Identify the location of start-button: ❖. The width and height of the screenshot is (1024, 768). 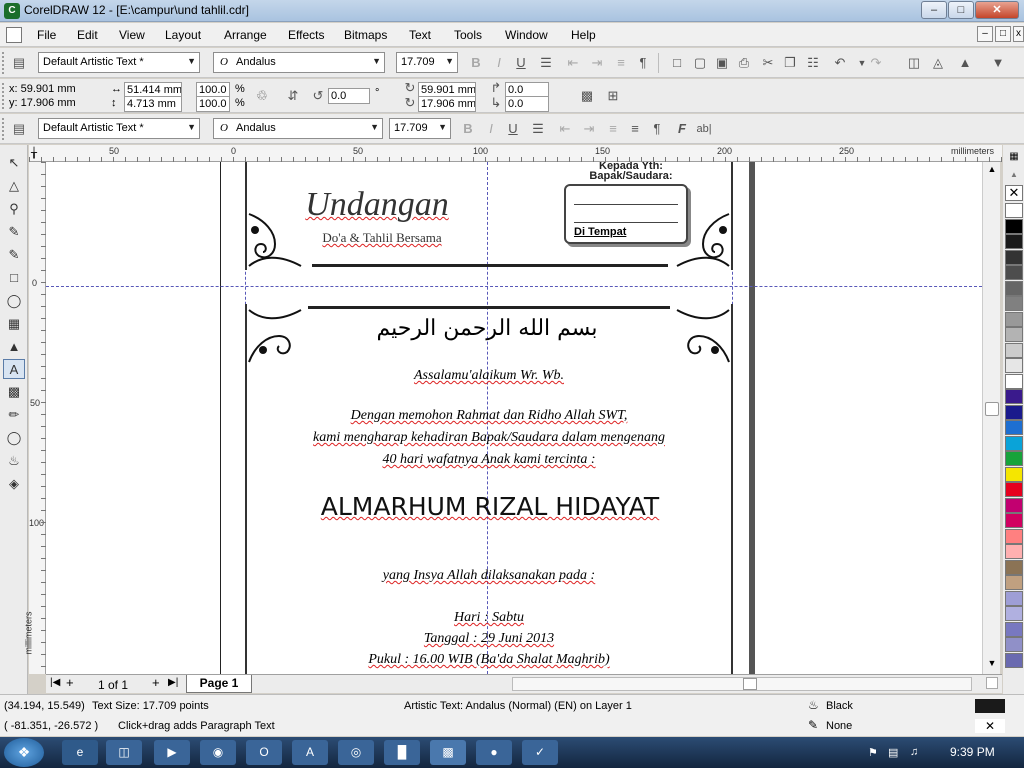
(24, 752).